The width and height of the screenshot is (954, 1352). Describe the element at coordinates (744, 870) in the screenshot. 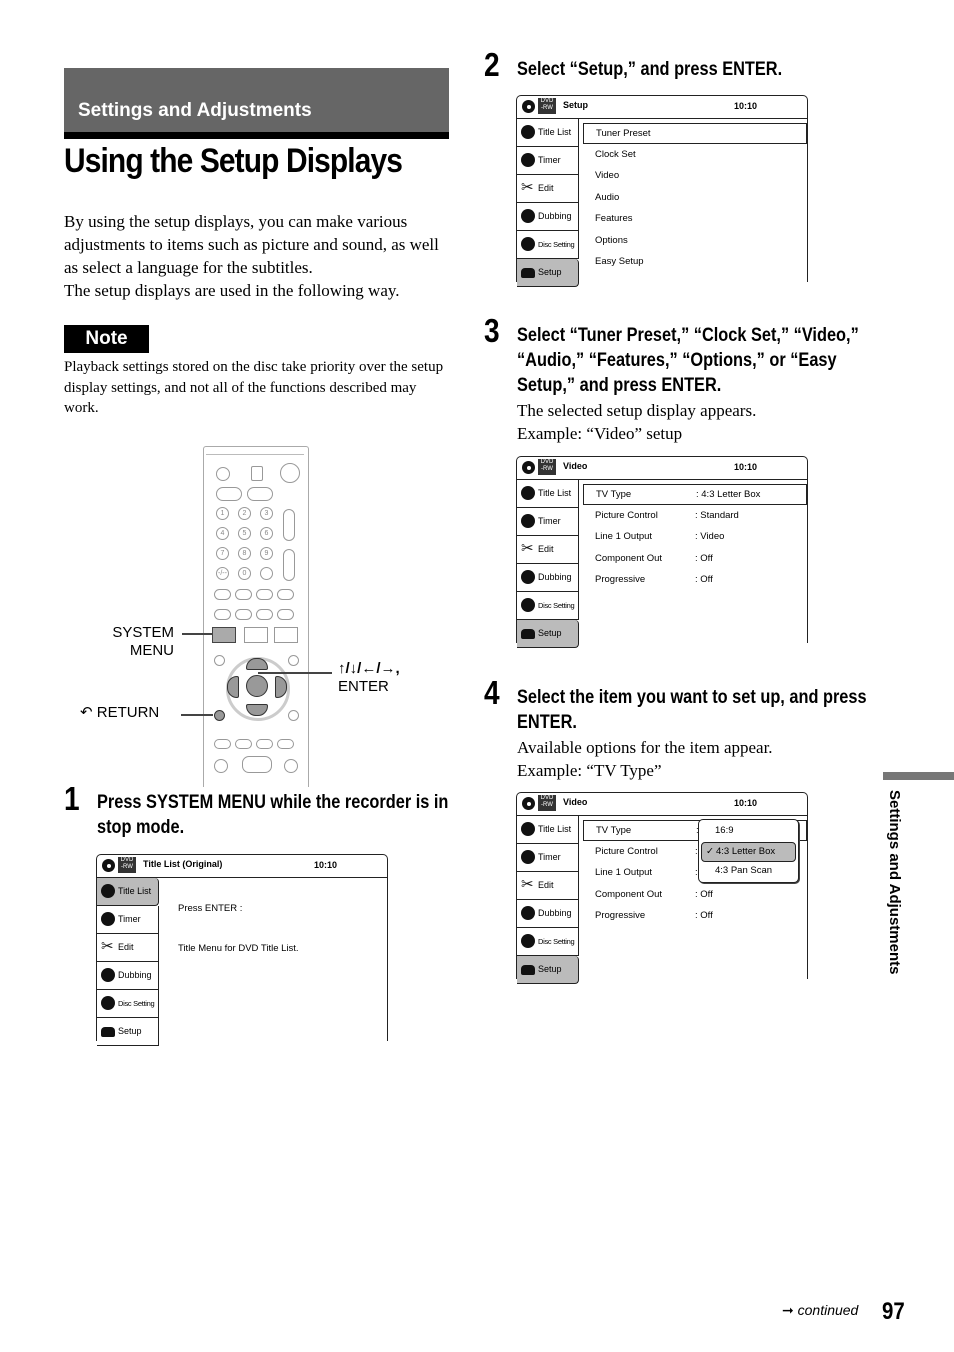

I see `option-label: 4:3 Pan Scan` at that location.